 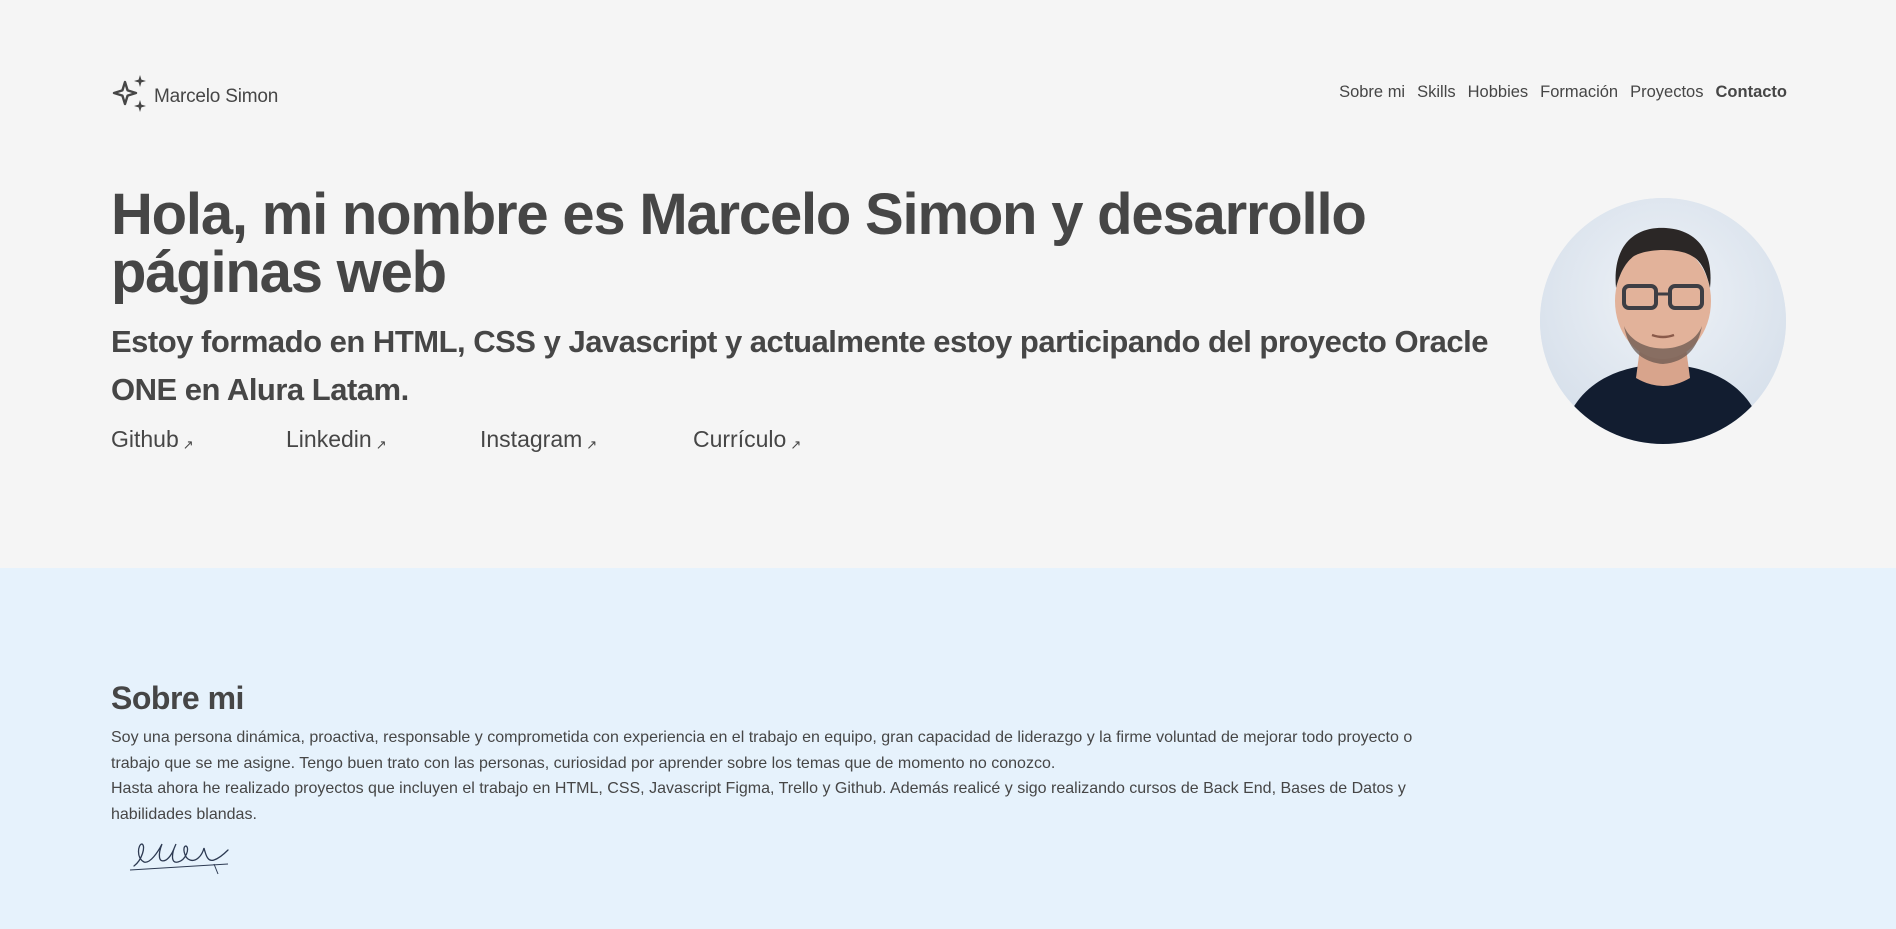 I want to click on instagram-link: Instagram ↗, so click(x=538, y=439).